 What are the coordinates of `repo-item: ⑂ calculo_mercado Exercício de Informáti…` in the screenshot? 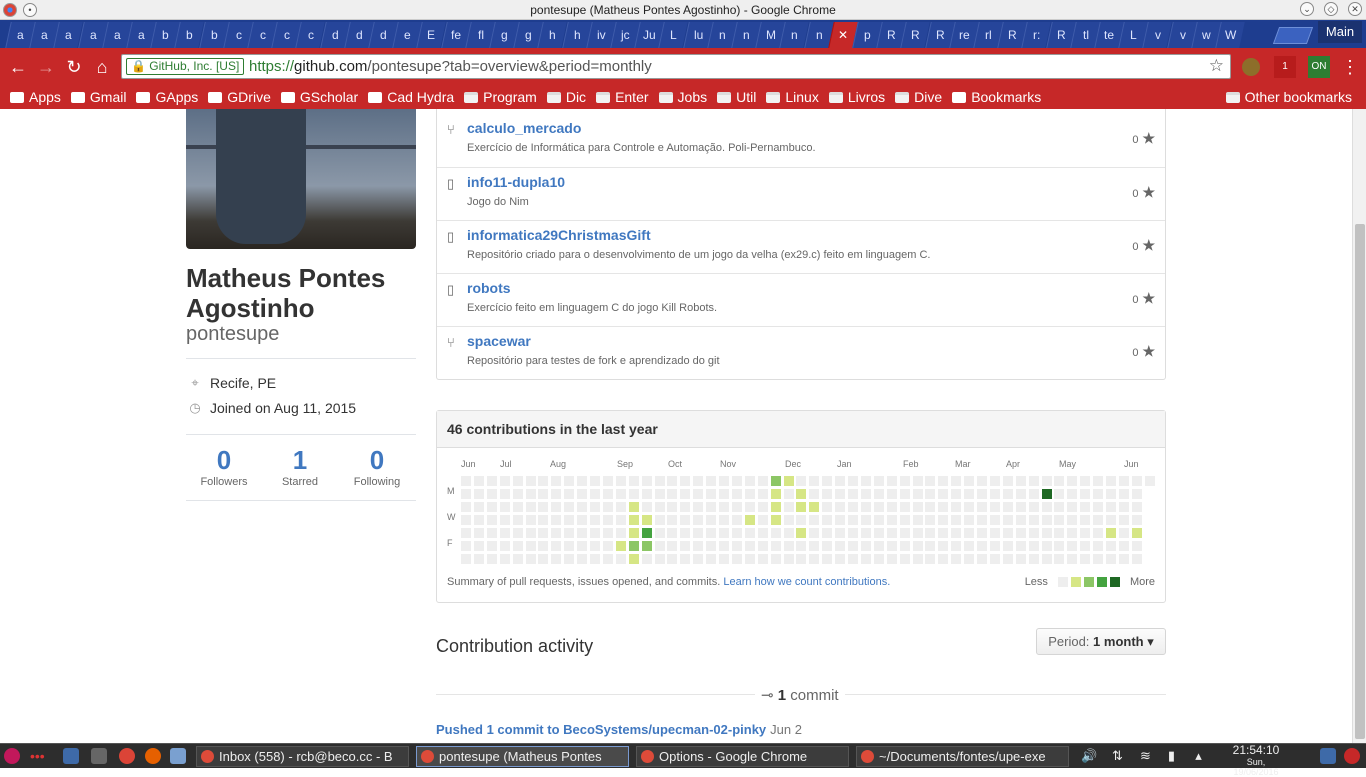 It's located at (801, 140).